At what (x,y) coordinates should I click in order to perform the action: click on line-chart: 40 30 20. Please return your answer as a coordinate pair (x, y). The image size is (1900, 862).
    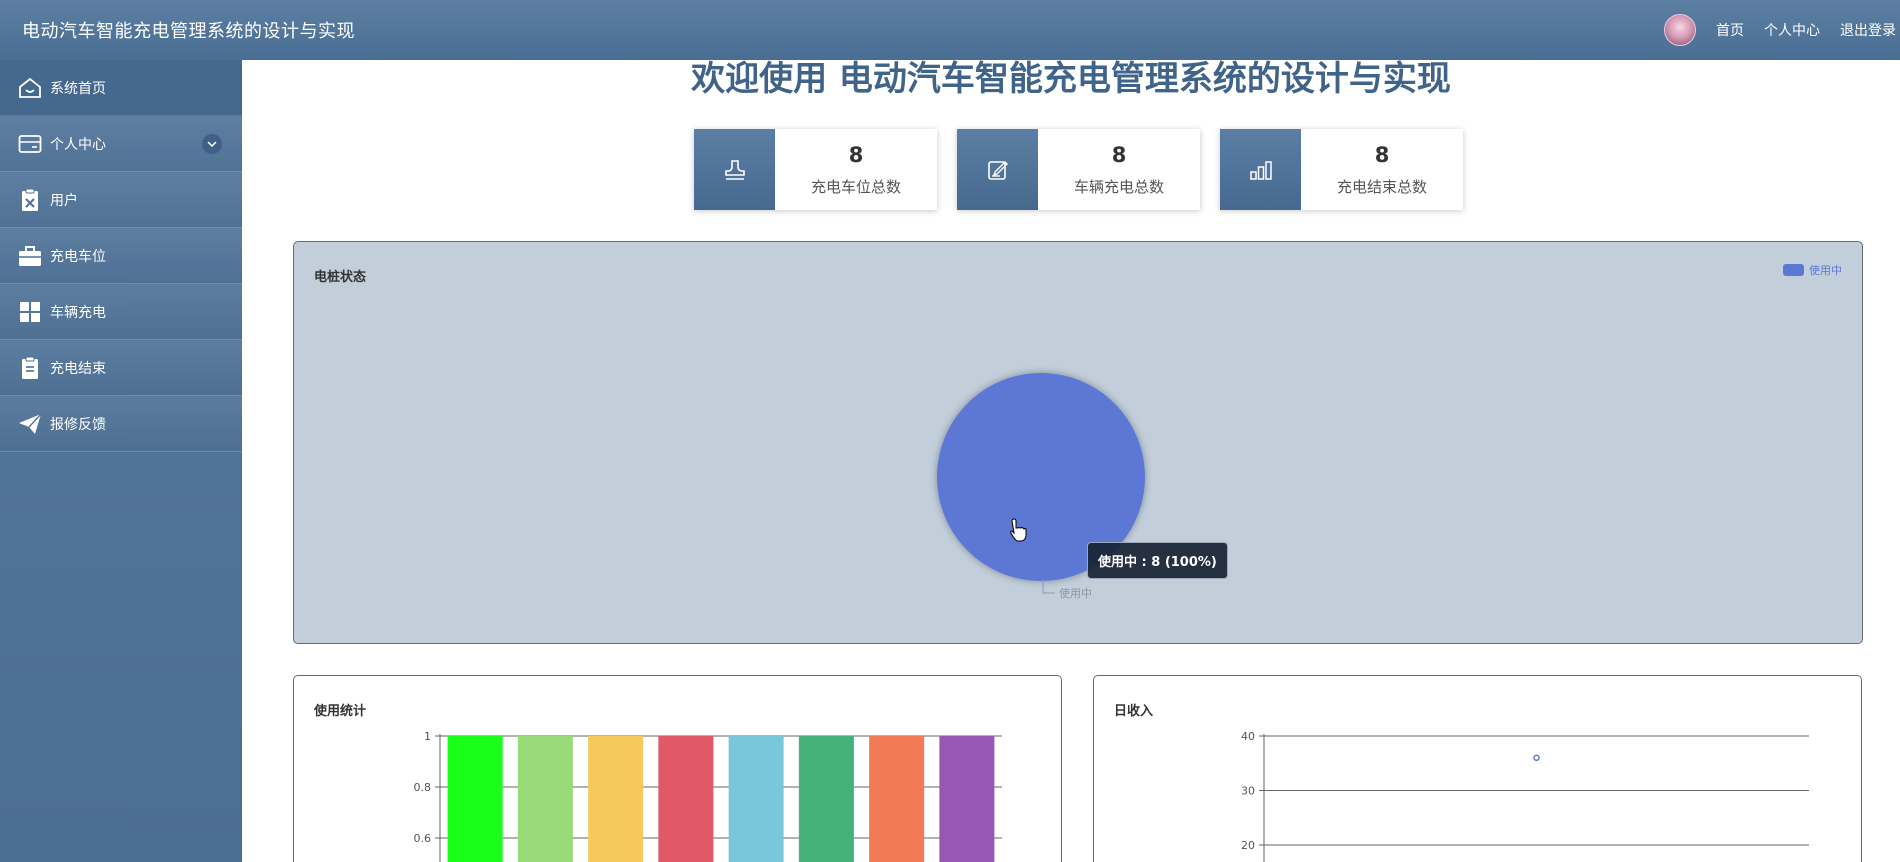
    Looking at the image, I should click on (1477, 769).